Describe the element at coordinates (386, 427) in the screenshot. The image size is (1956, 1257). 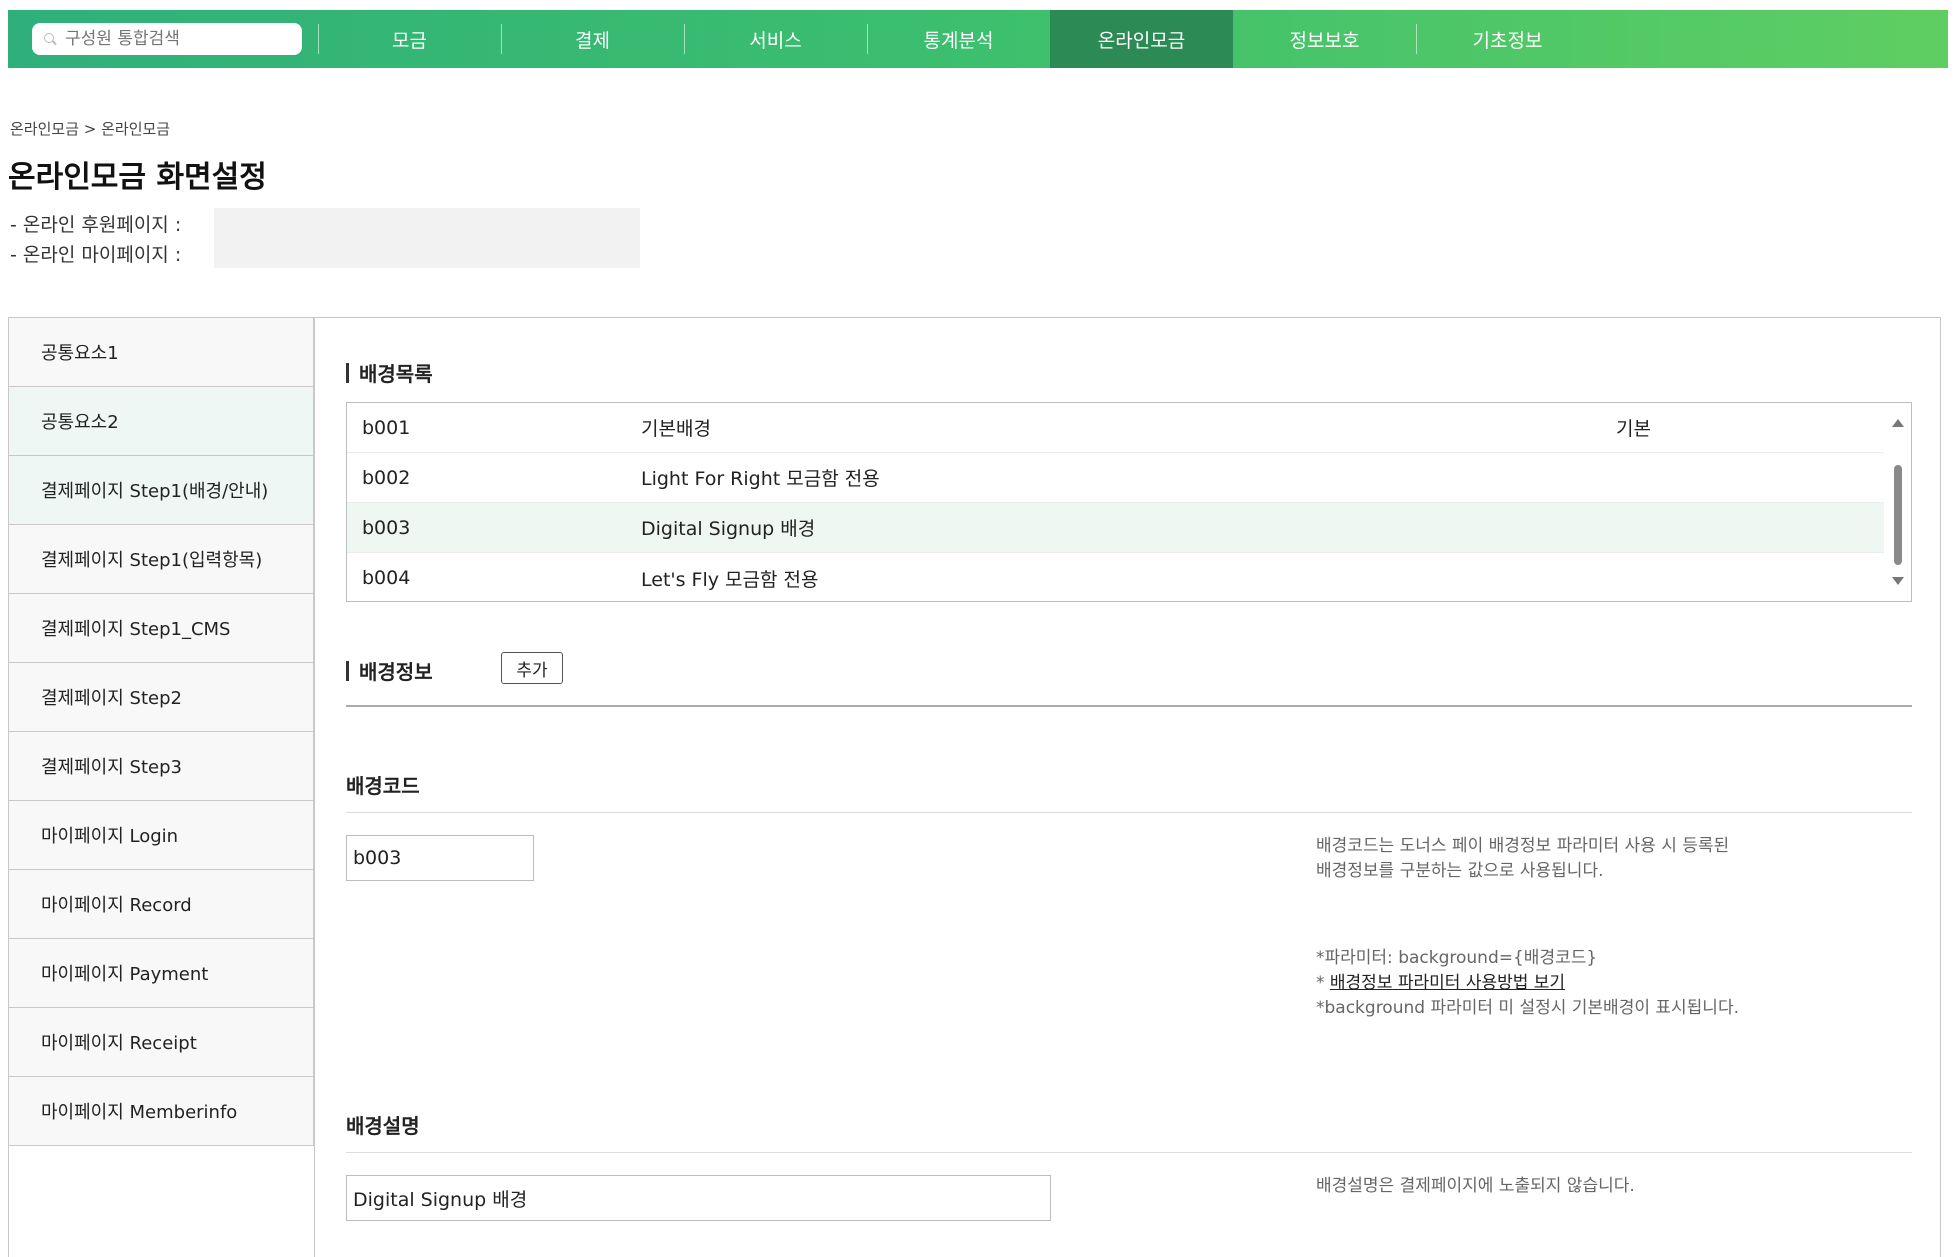
I see `row-code: b001` at that location.